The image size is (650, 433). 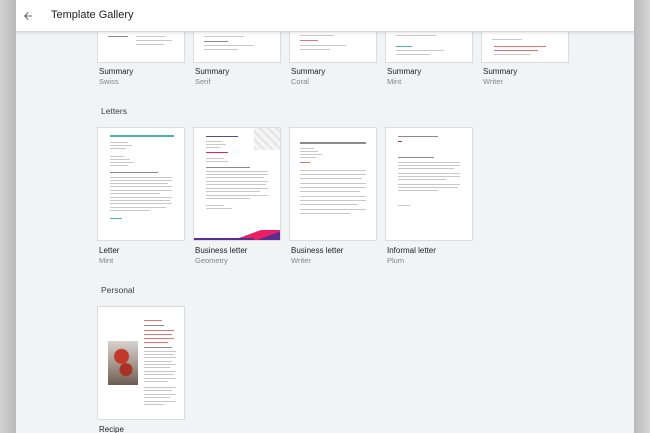 What do you see at coordinates (114, 111) in the screenshot?
I see `section-heading-letters: Letters` at bounding box center [114, 111].